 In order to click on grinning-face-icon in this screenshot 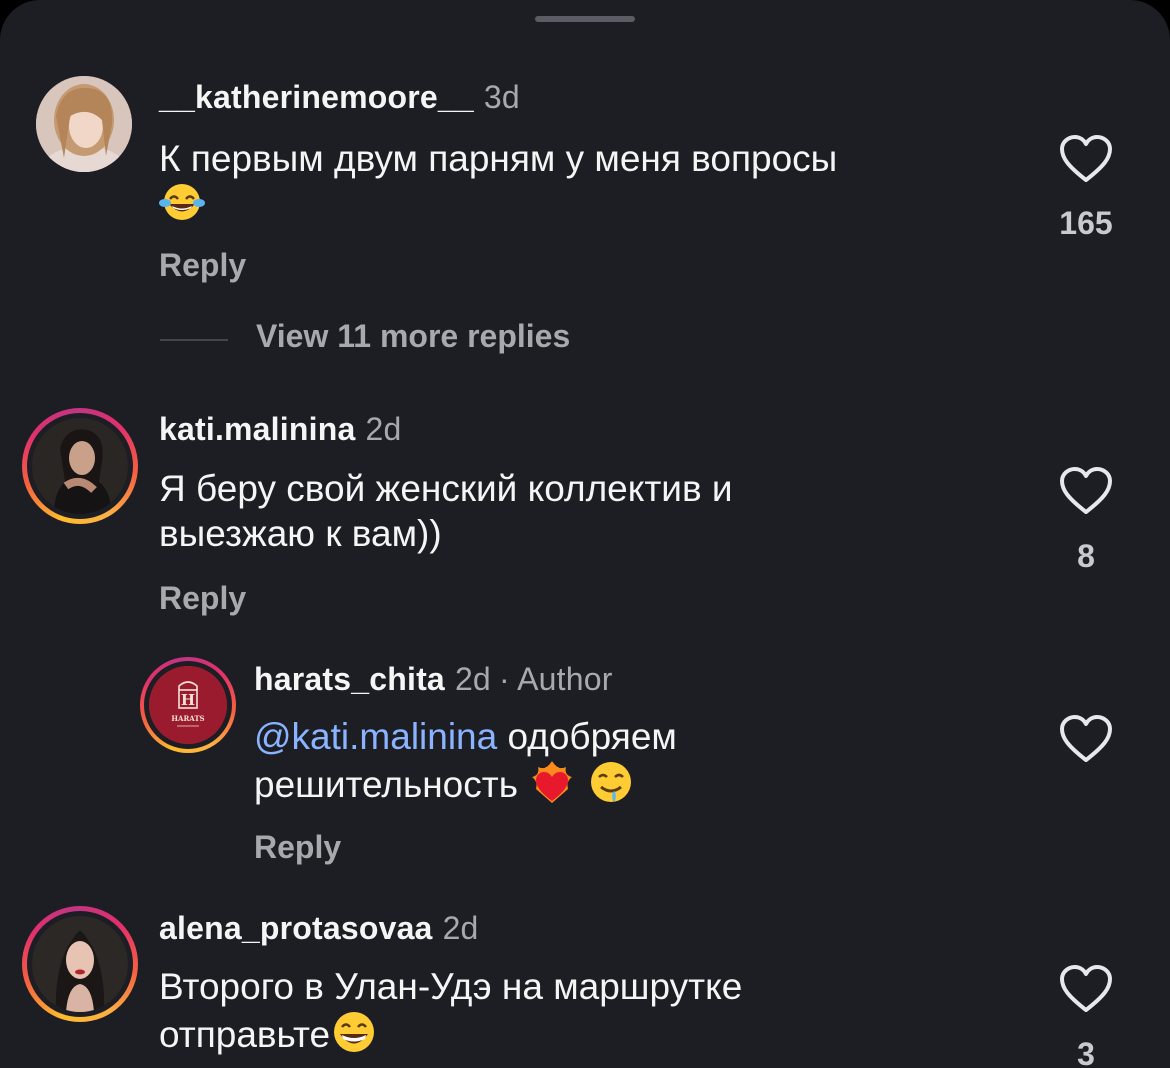, I will do `click(354, 1037)`.